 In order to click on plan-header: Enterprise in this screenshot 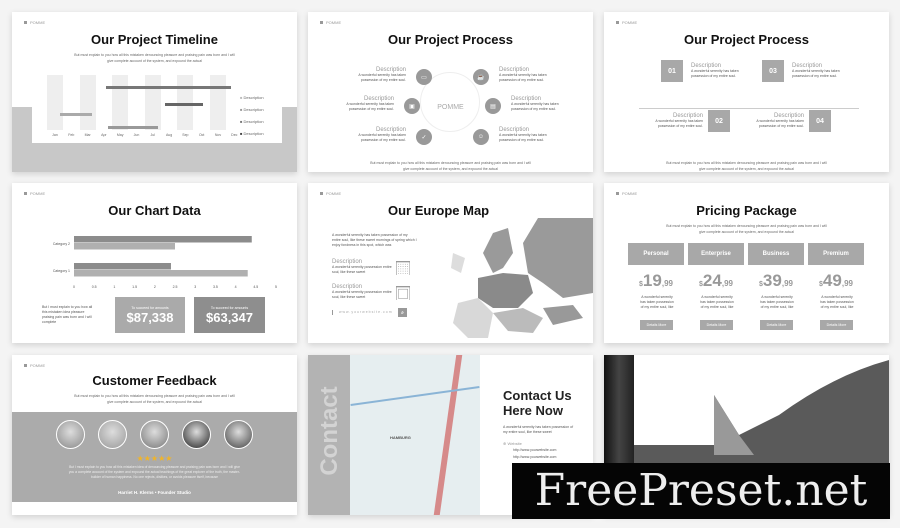, I will do `click(716, 254)`.